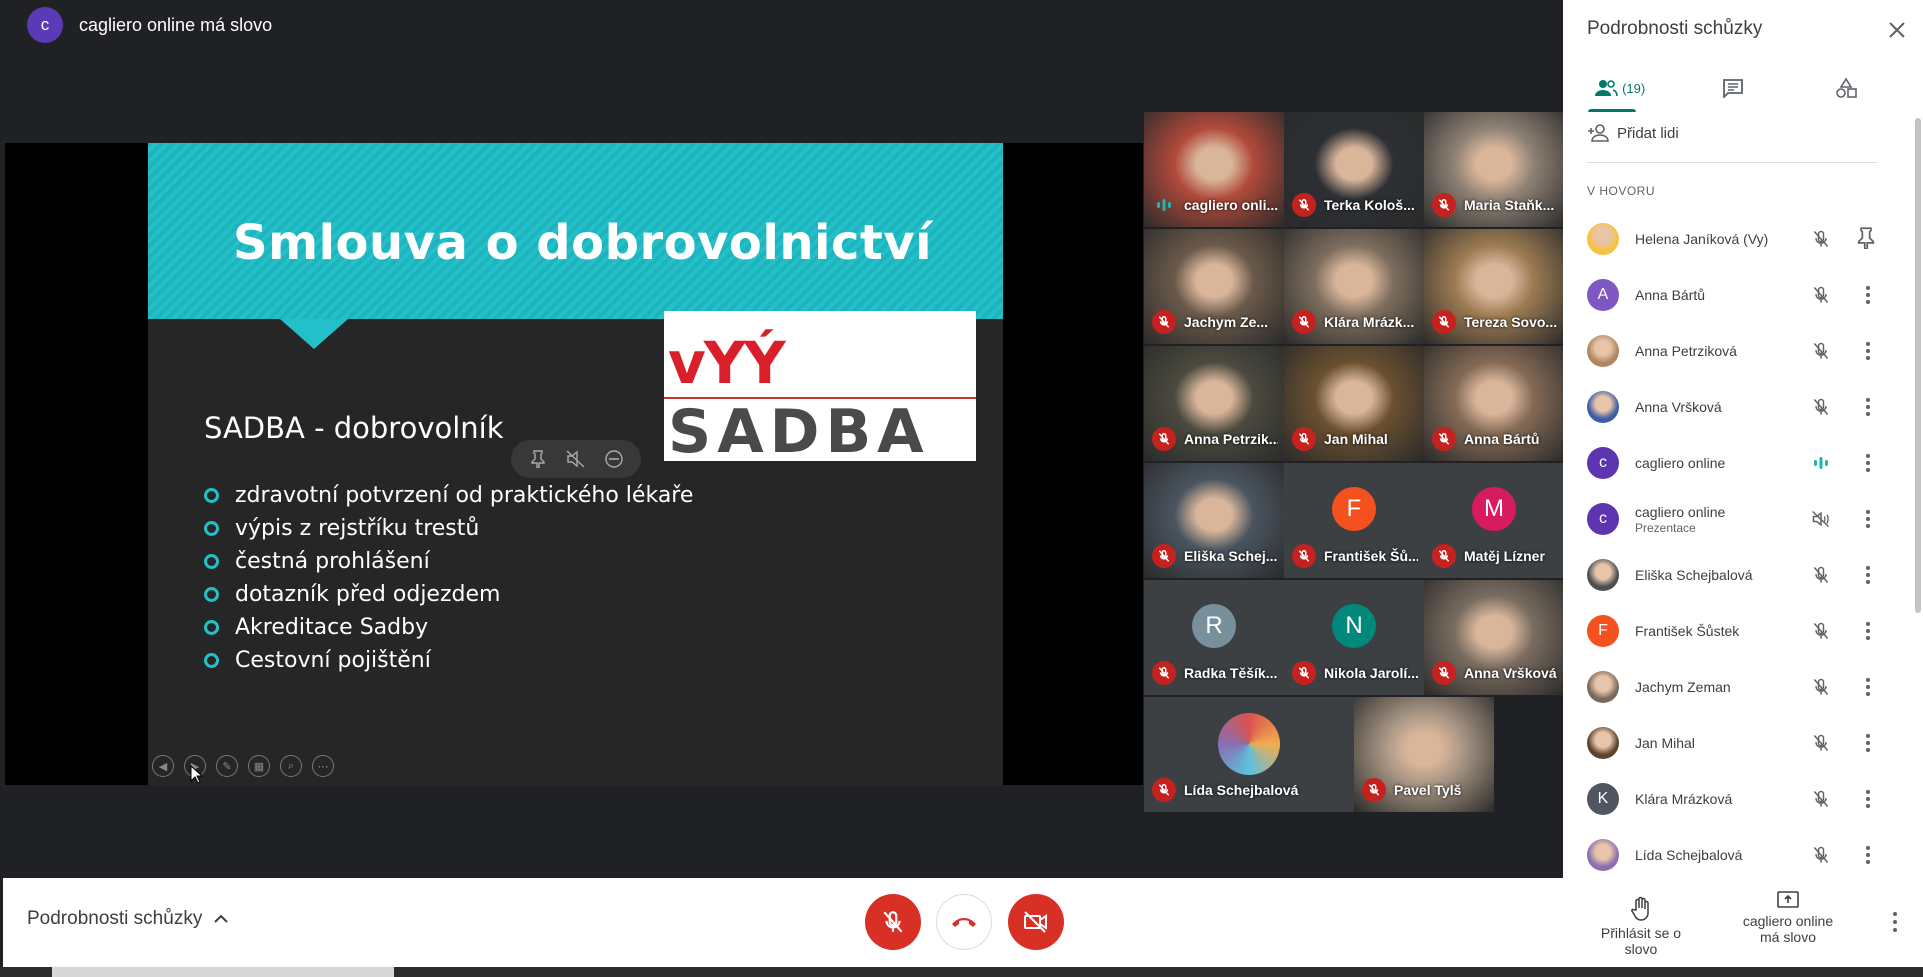 This screenshot has height=977, width=1923. I want to click on activities-icon, so click(1847, 87).